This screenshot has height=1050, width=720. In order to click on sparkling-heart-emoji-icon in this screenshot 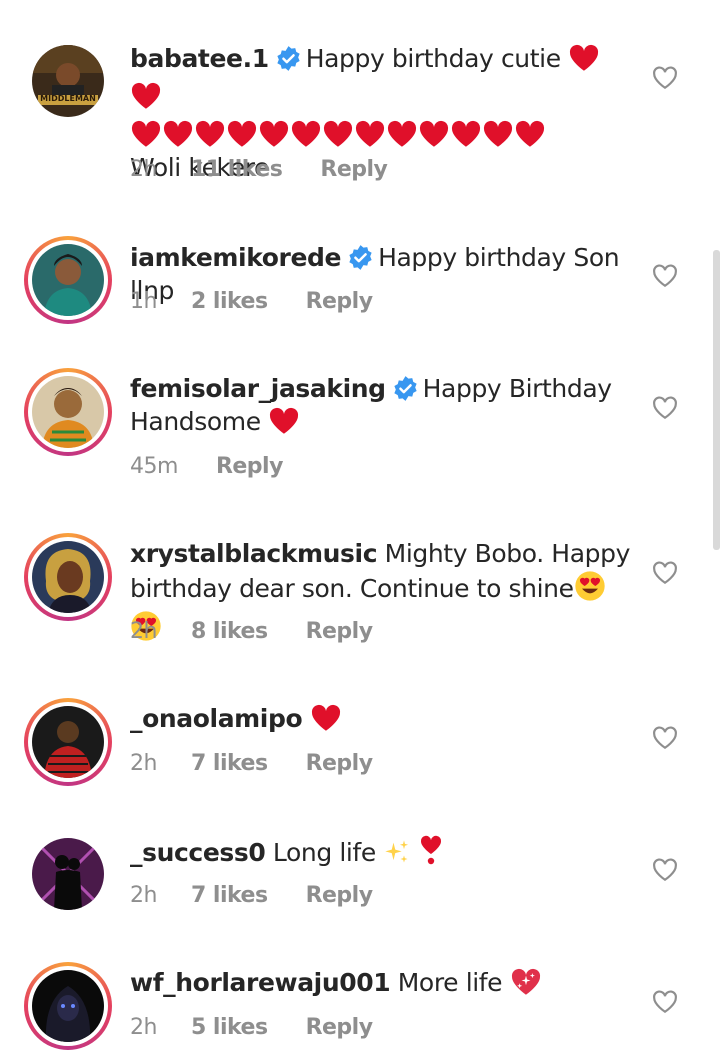, I will do `click(526, 986)`.